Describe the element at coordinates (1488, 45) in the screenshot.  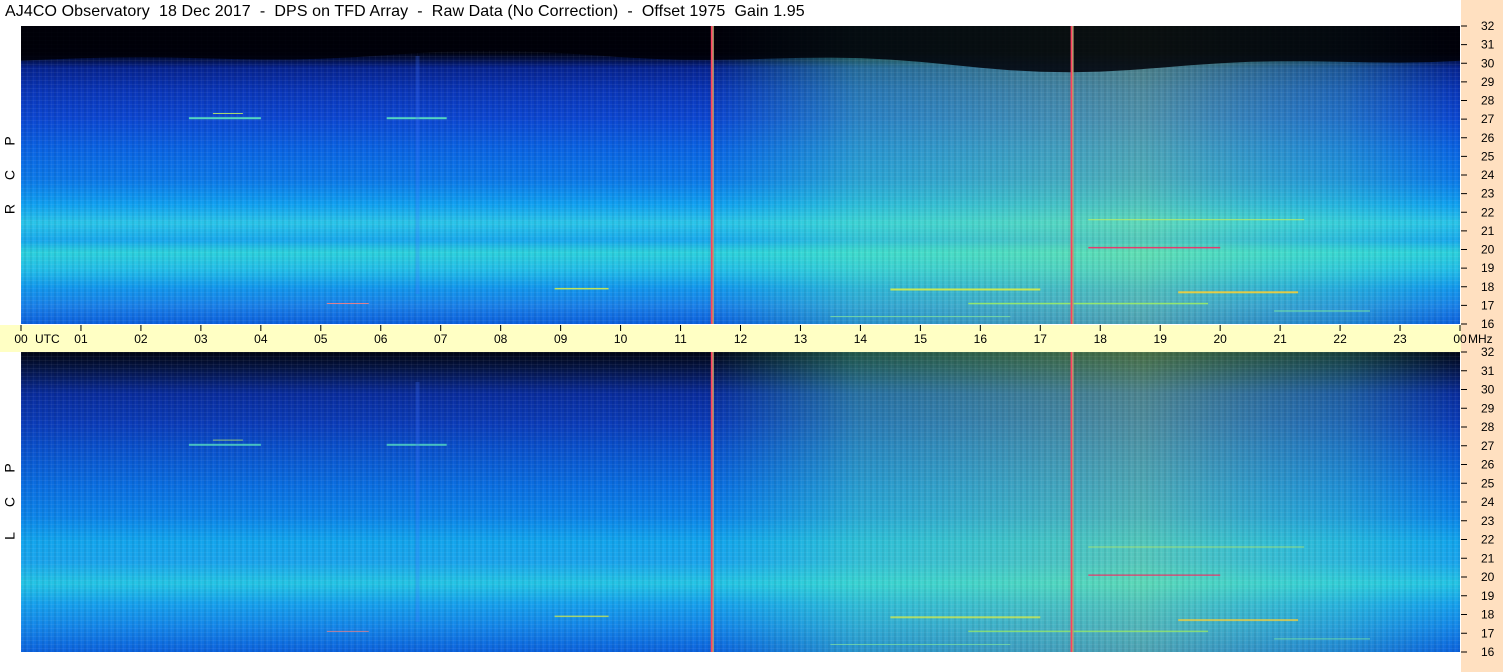
I see `frequency-tick-label: 31` at that location.